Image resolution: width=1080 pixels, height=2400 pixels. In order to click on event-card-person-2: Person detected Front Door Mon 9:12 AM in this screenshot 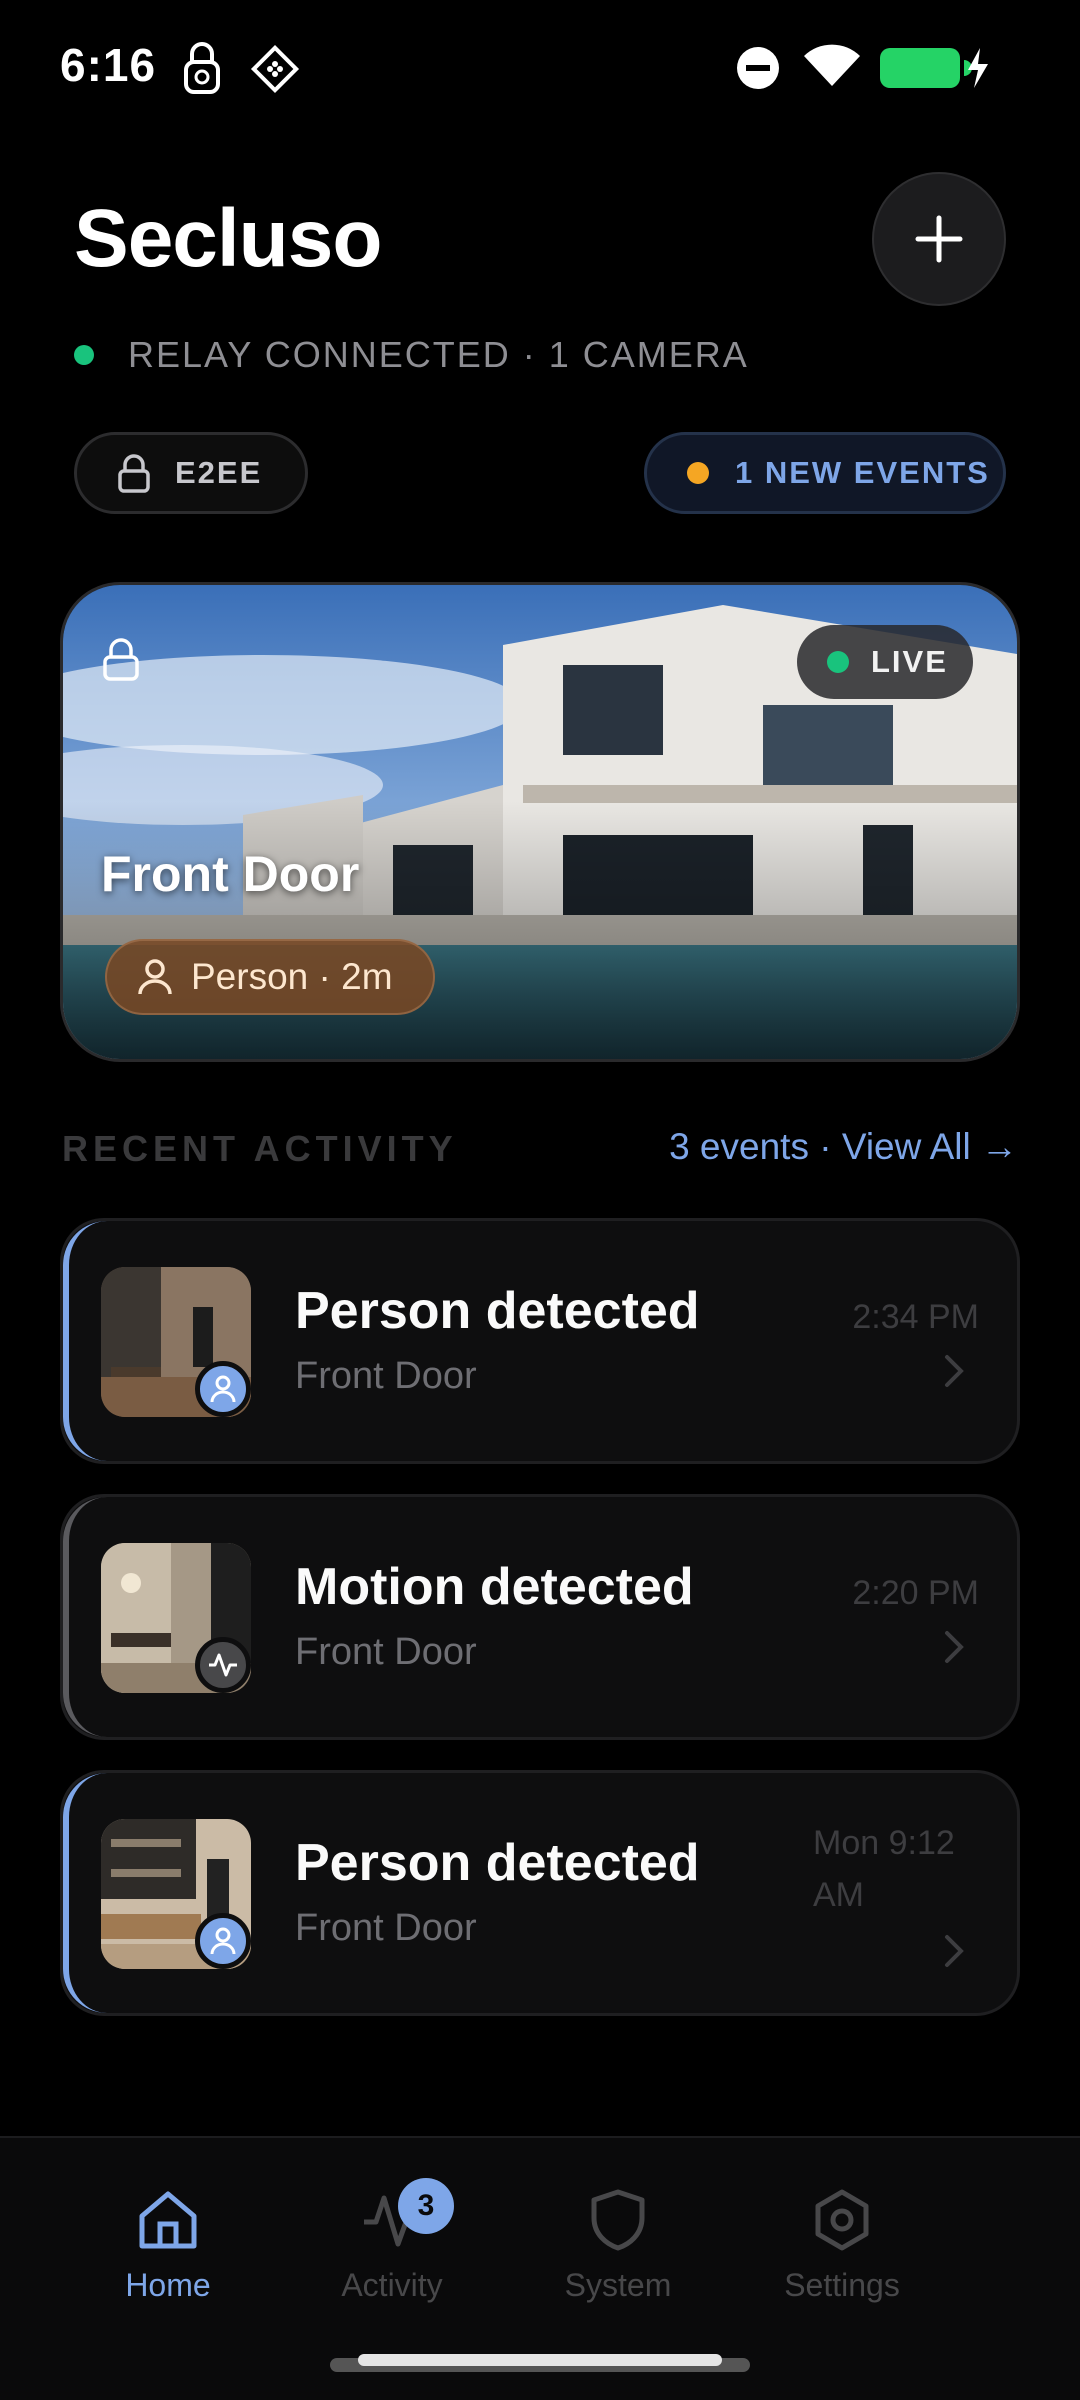, I will do `click(540, 1893)`.